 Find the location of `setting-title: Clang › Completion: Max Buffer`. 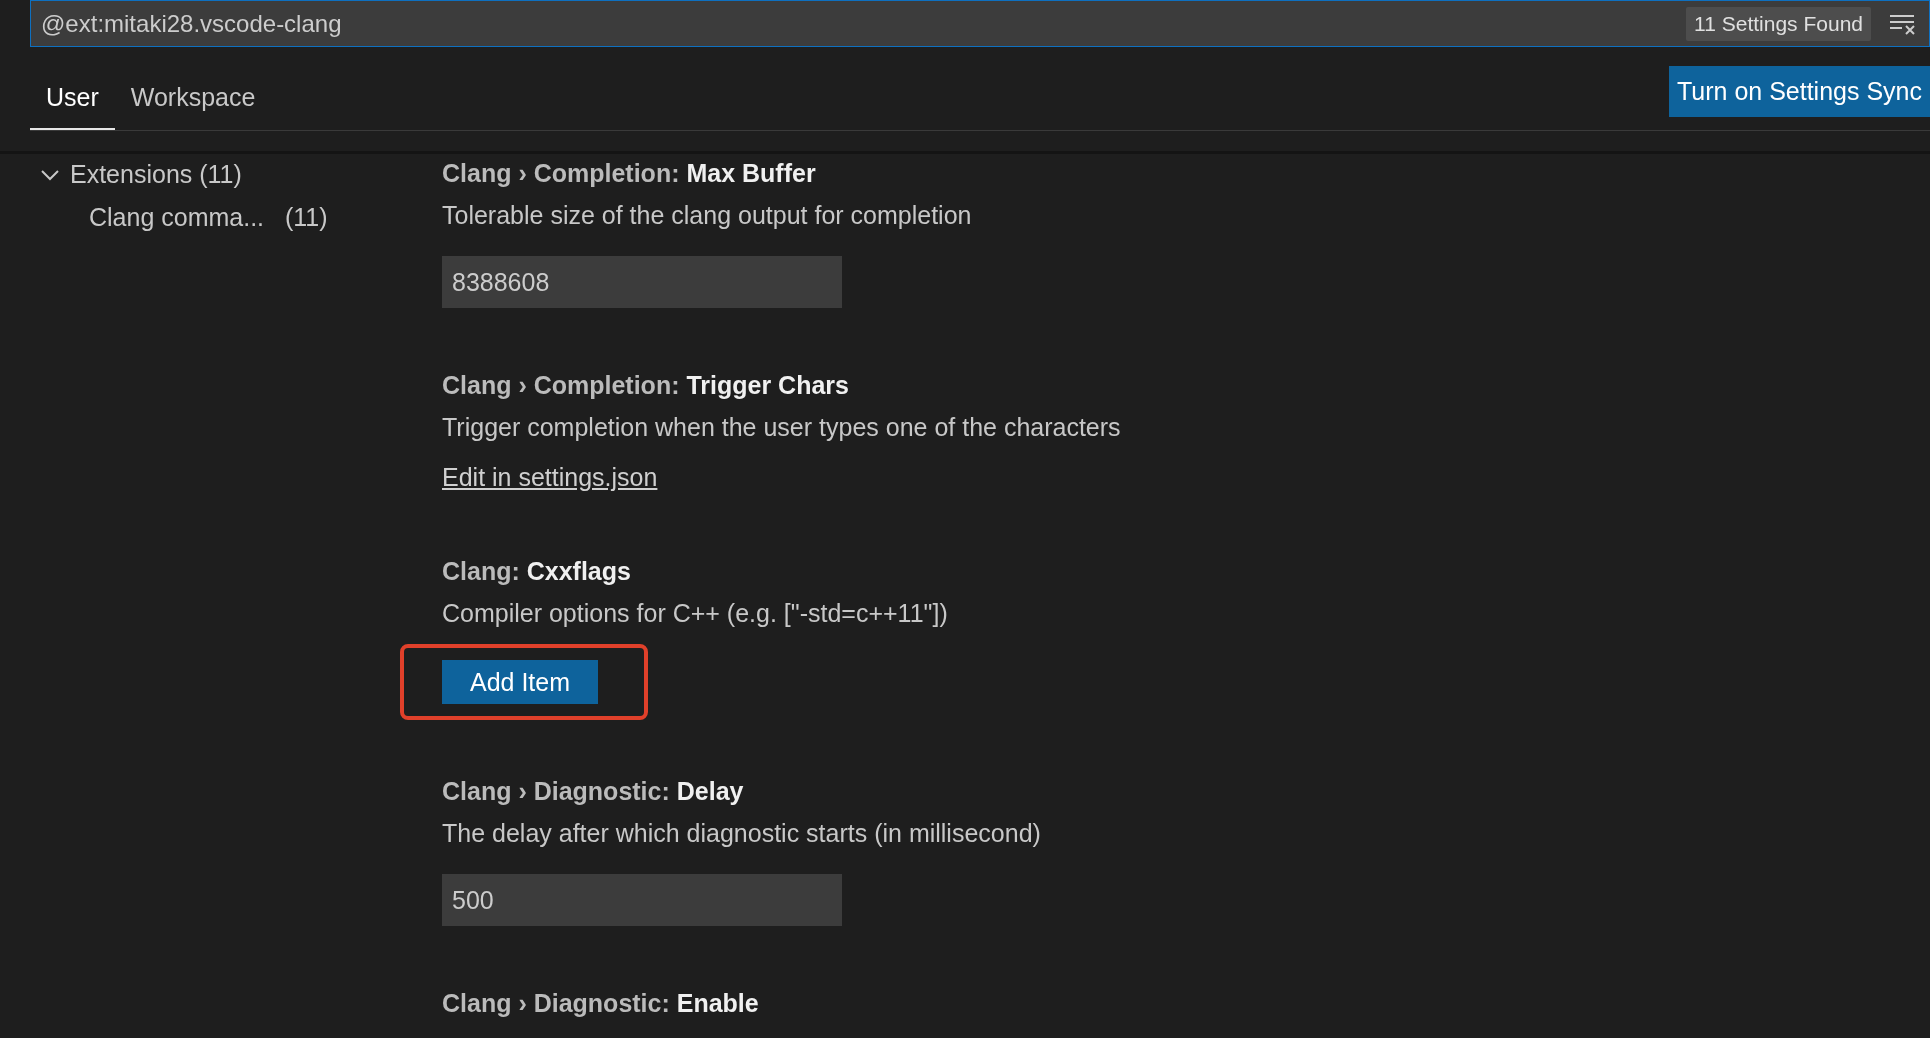

setting-title: Clang › Completion: Max Buffer is located at coordinates (629, 173).